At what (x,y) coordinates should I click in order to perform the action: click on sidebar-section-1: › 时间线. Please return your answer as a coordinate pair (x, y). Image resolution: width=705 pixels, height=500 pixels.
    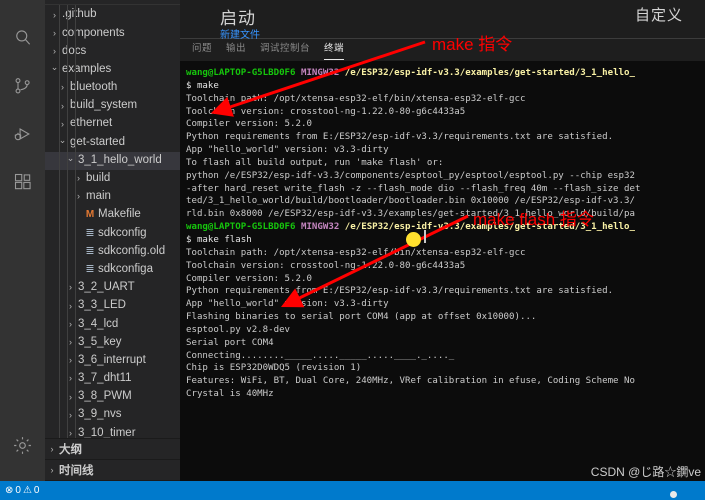
    Looking at the image, I should click on (112, 470).